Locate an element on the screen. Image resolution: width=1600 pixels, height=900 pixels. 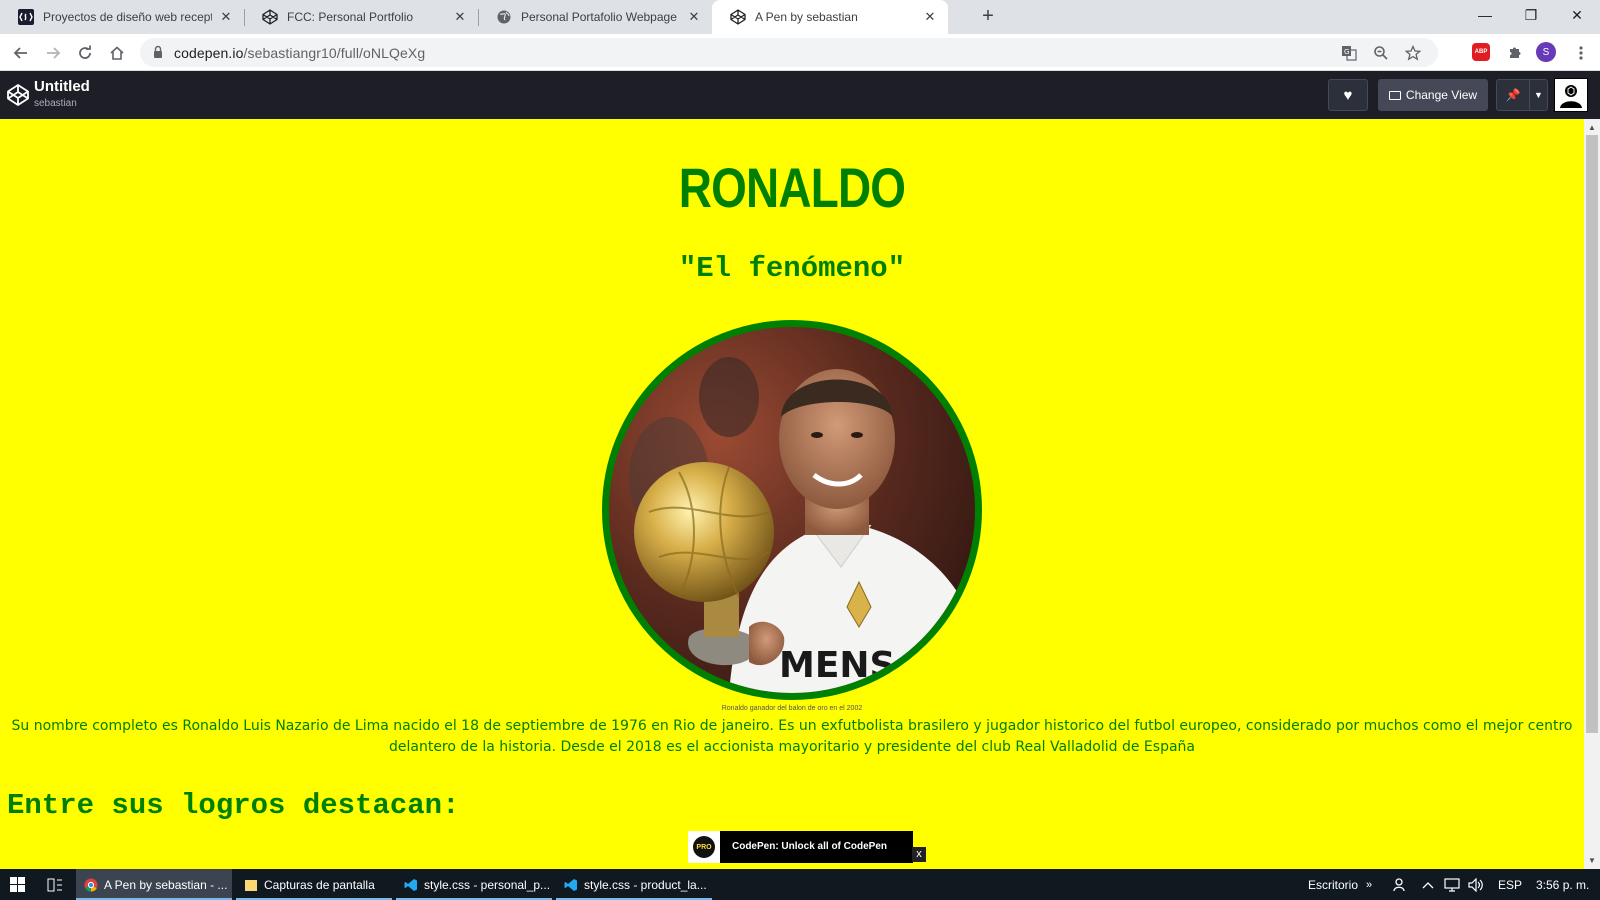
toolbar-expand-icon: » is located at coordinates (1369, 884).